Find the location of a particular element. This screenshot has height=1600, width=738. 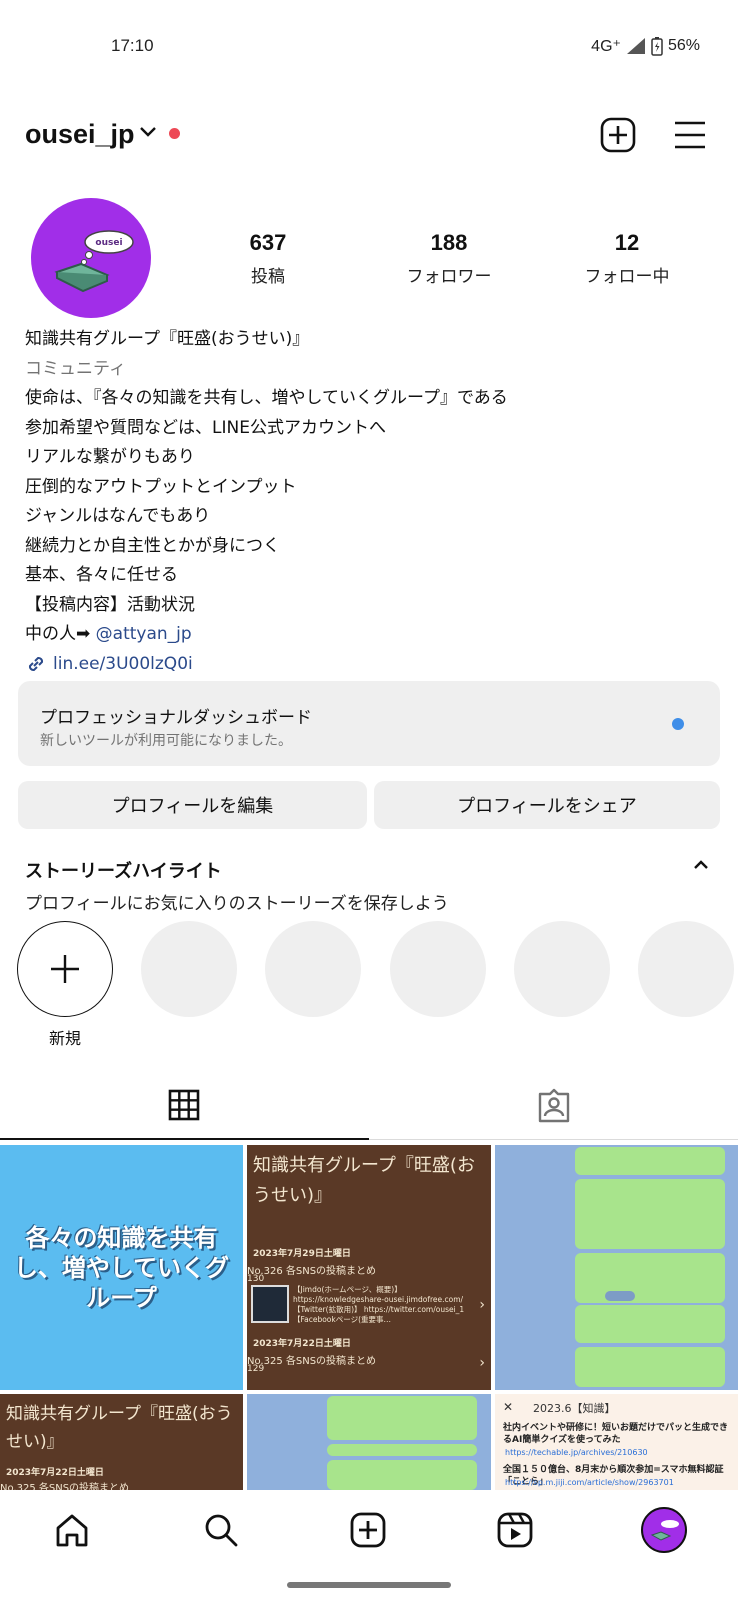

link-icon is located at coordinates (36, 664).